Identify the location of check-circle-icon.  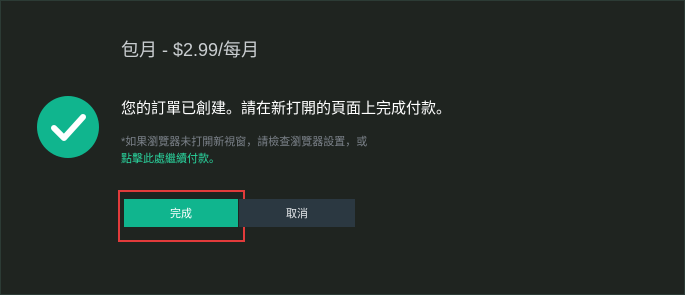
(68, 127).